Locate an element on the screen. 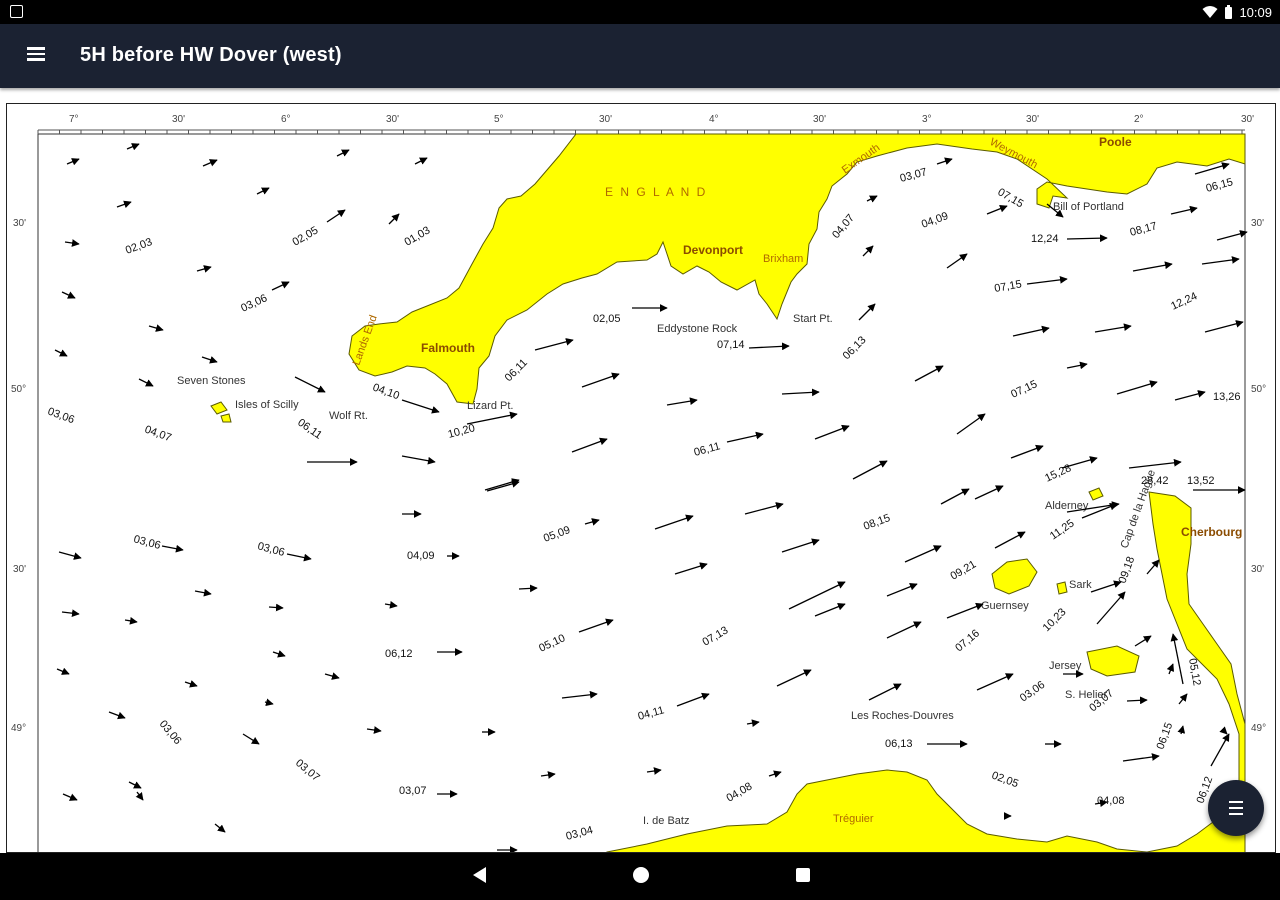  tick-top-9: 3° is located at coordinates (927, 119).